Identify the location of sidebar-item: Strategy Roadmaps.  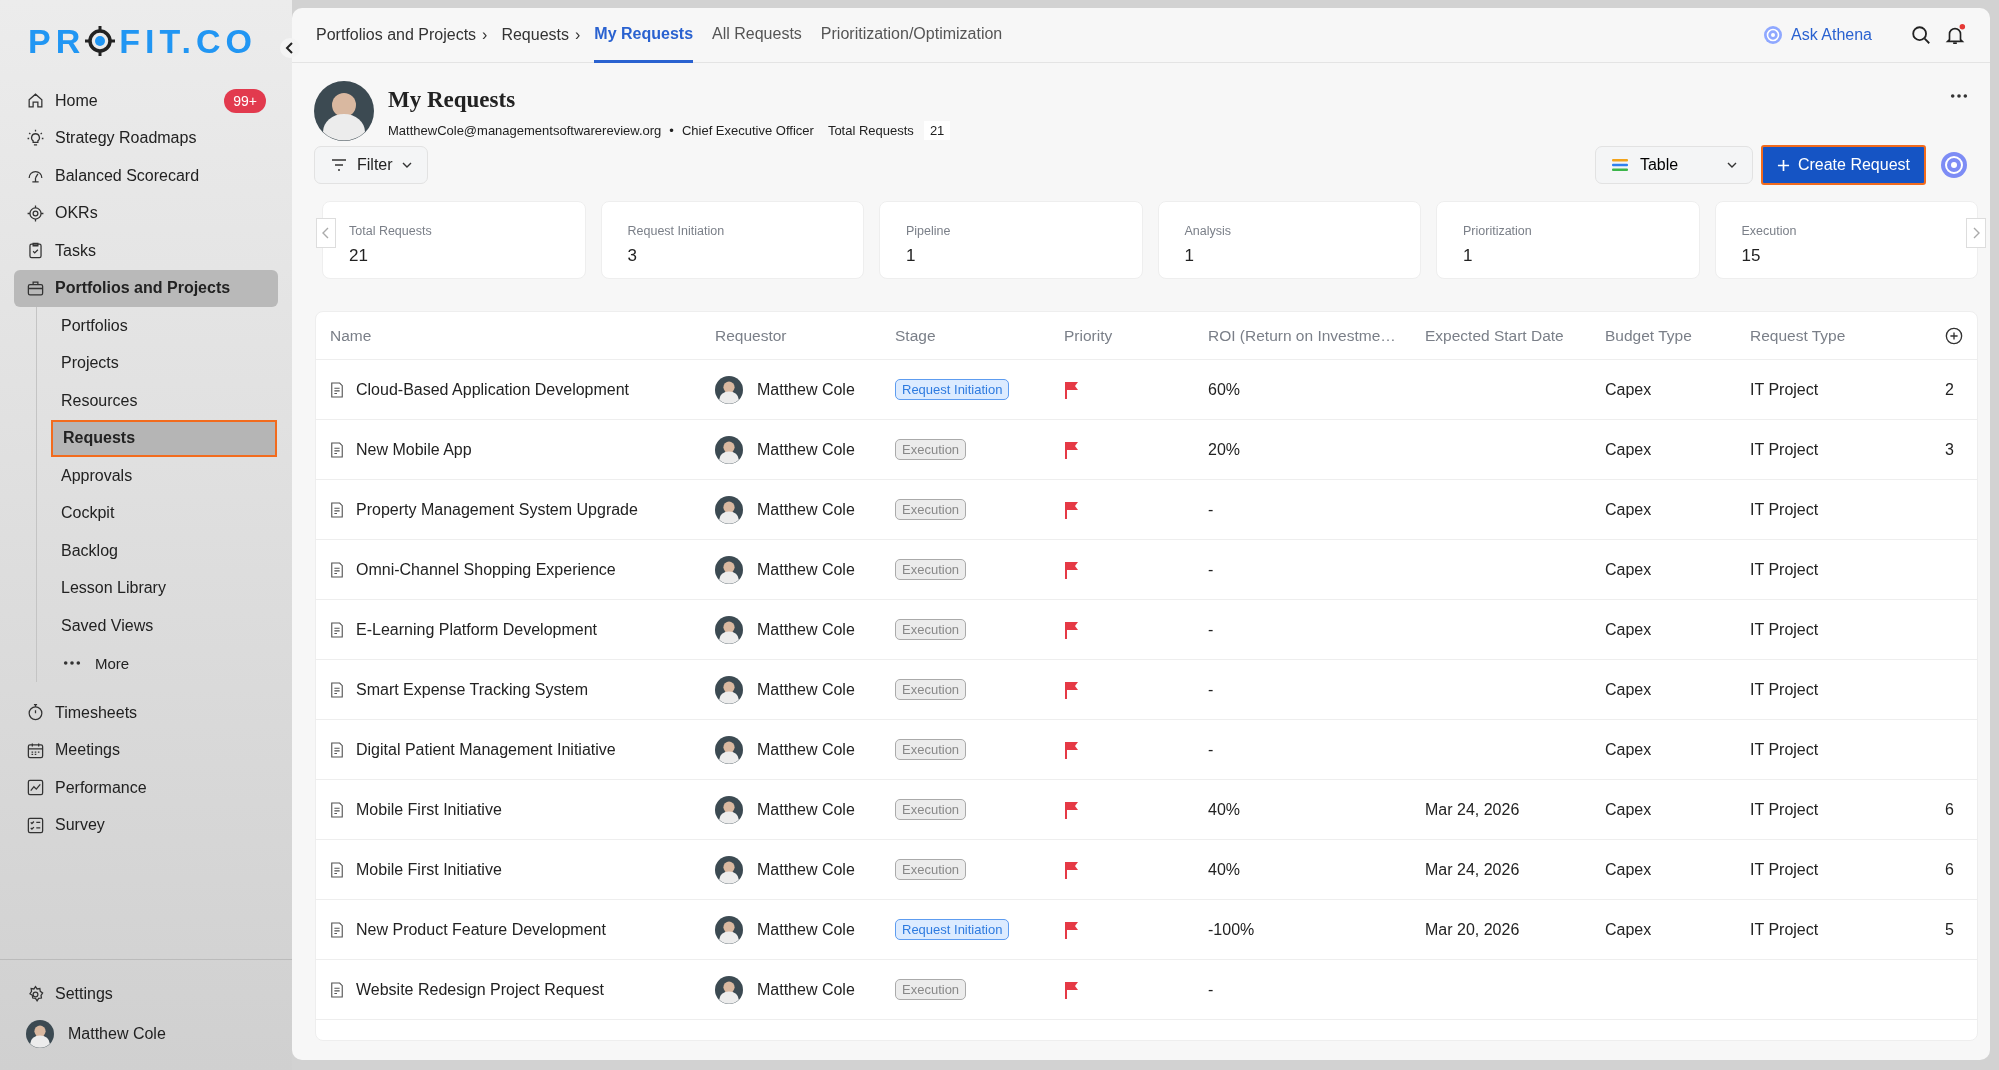
(146, 138).